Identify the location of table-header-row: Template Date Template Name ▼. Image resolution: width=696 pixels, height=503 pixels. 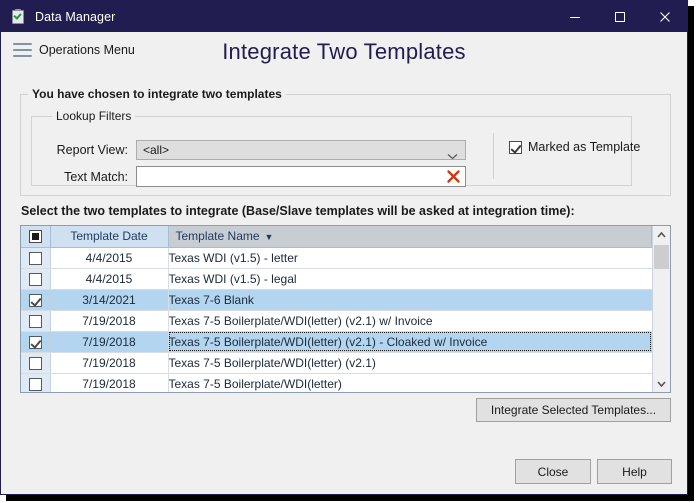
(336, 237).